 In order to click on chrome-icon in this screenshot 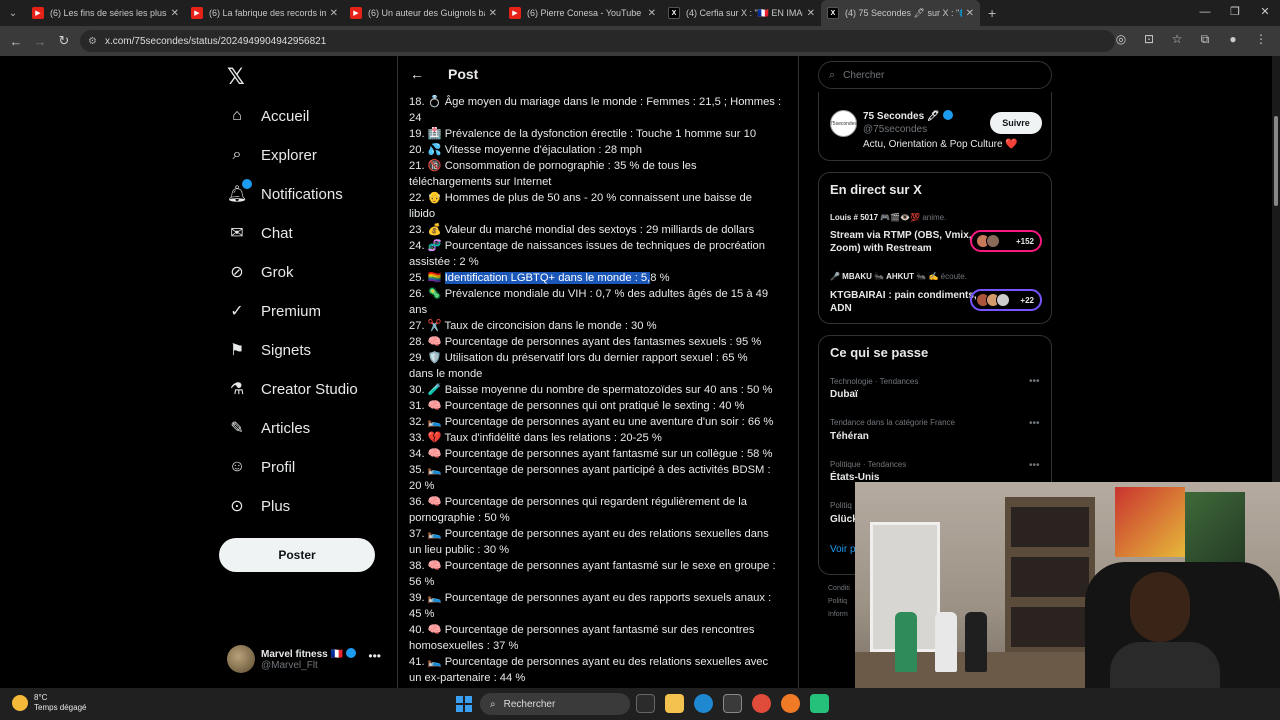, I will do `click(761, 703)`.